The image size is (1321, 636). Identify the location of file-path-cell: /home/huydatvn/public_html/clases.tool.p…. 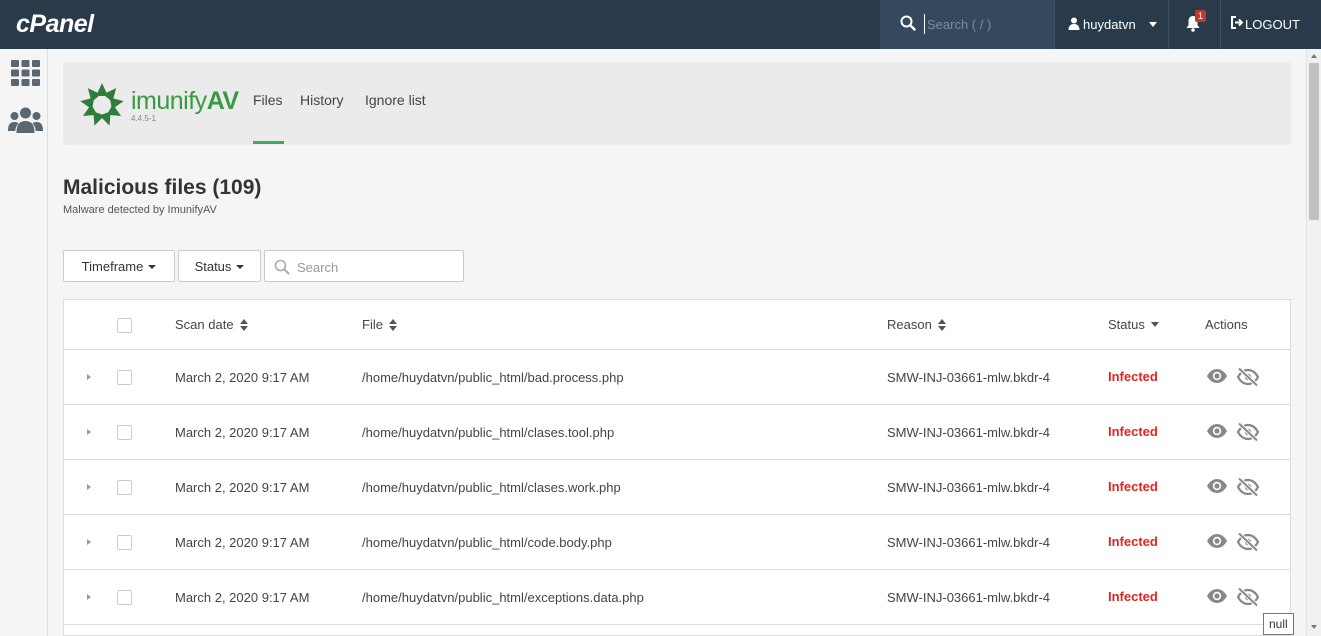
(488, 432).